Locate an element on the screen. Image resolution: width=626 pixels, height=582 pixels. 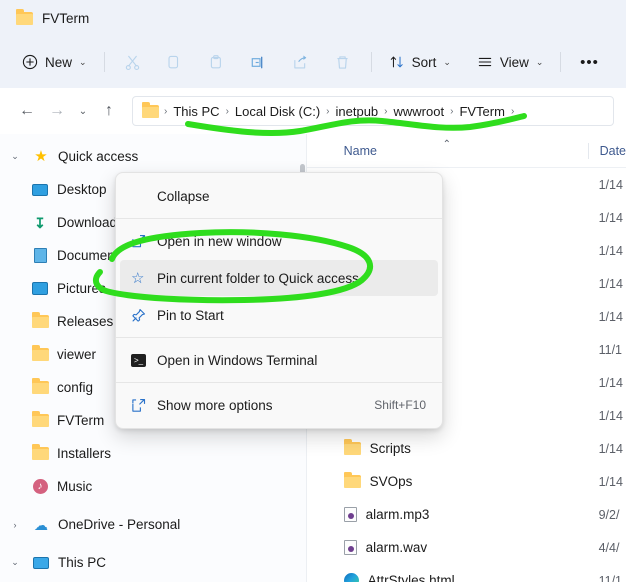
document-icon is located at coordinates (40, 255).